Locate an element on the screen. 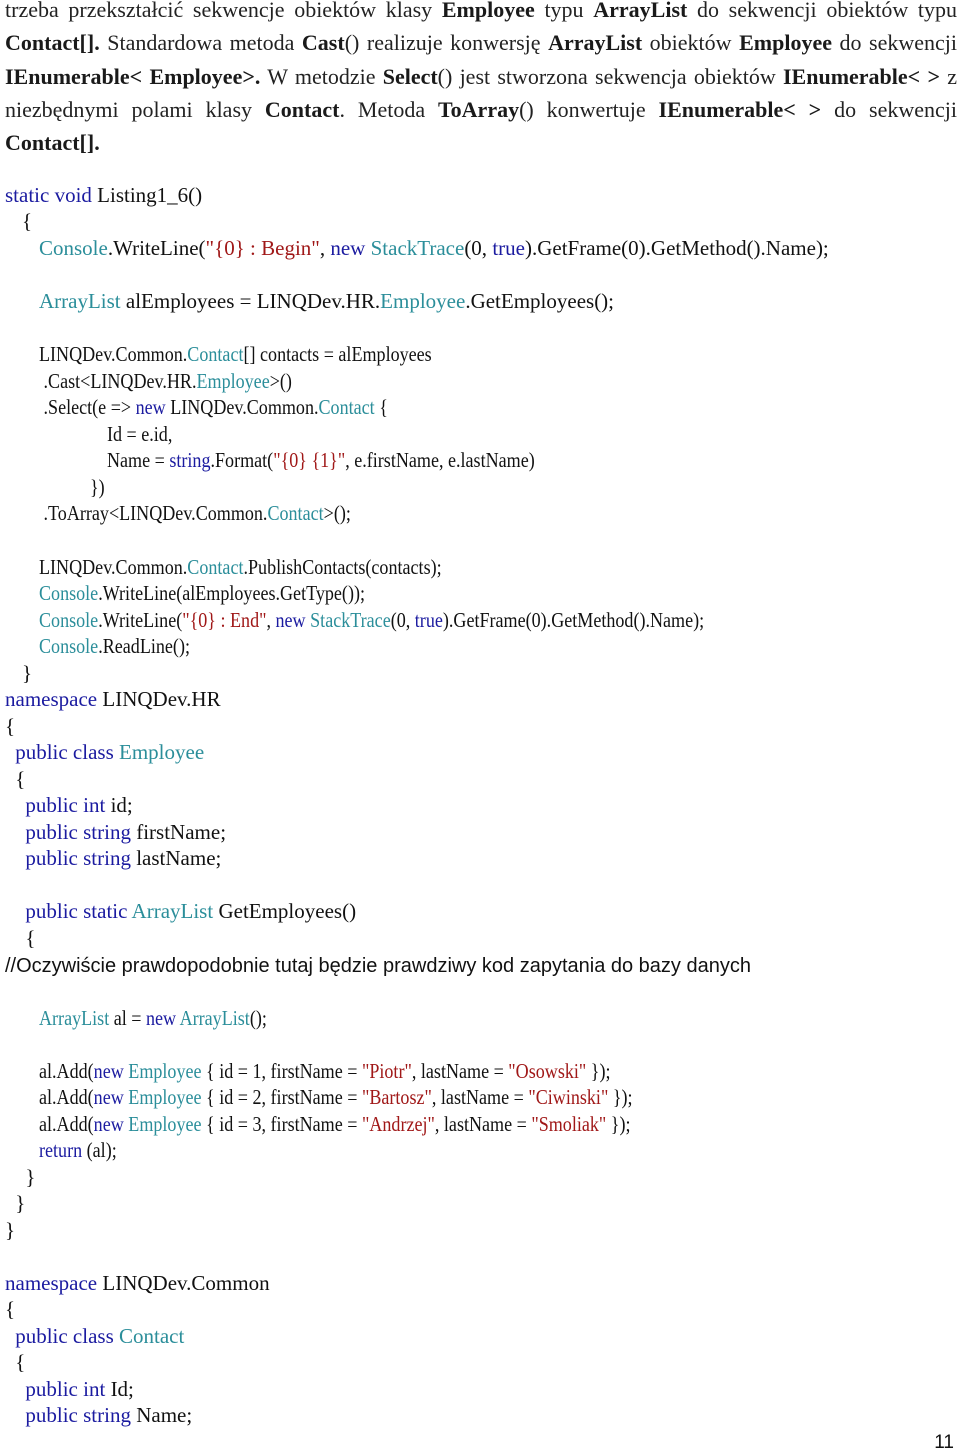 The image size is (960, 1455). intro-text: do sekwencji obiektów typu is located at coordinates (822, 11).